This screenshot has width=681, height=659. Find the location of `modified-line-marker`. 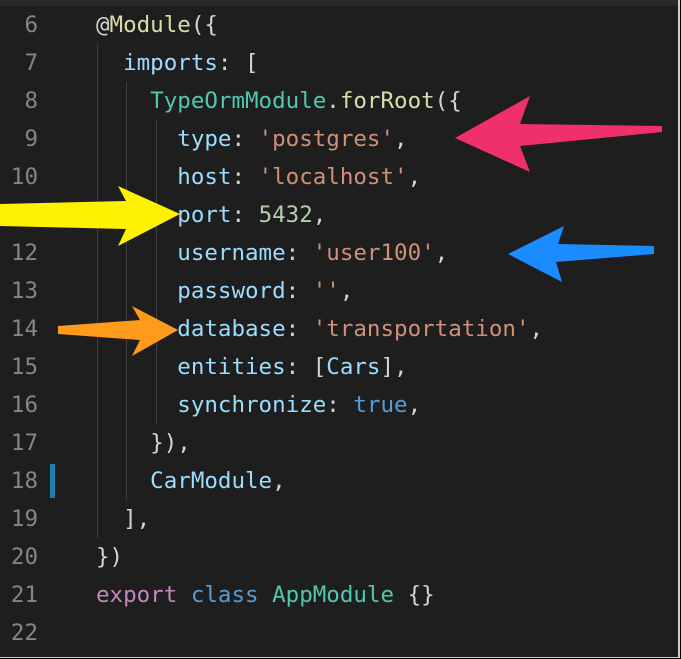

modified-line-marker is located at coordinates (52, 481).